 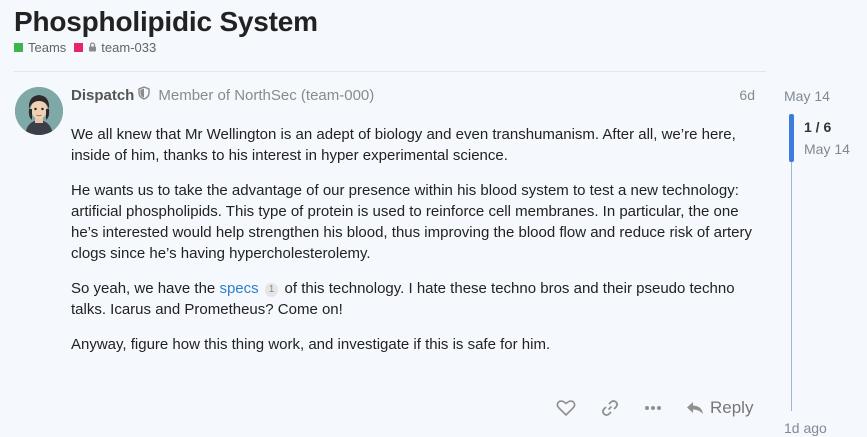 I want to click on more-actions-button, so click(x=653, y=408).